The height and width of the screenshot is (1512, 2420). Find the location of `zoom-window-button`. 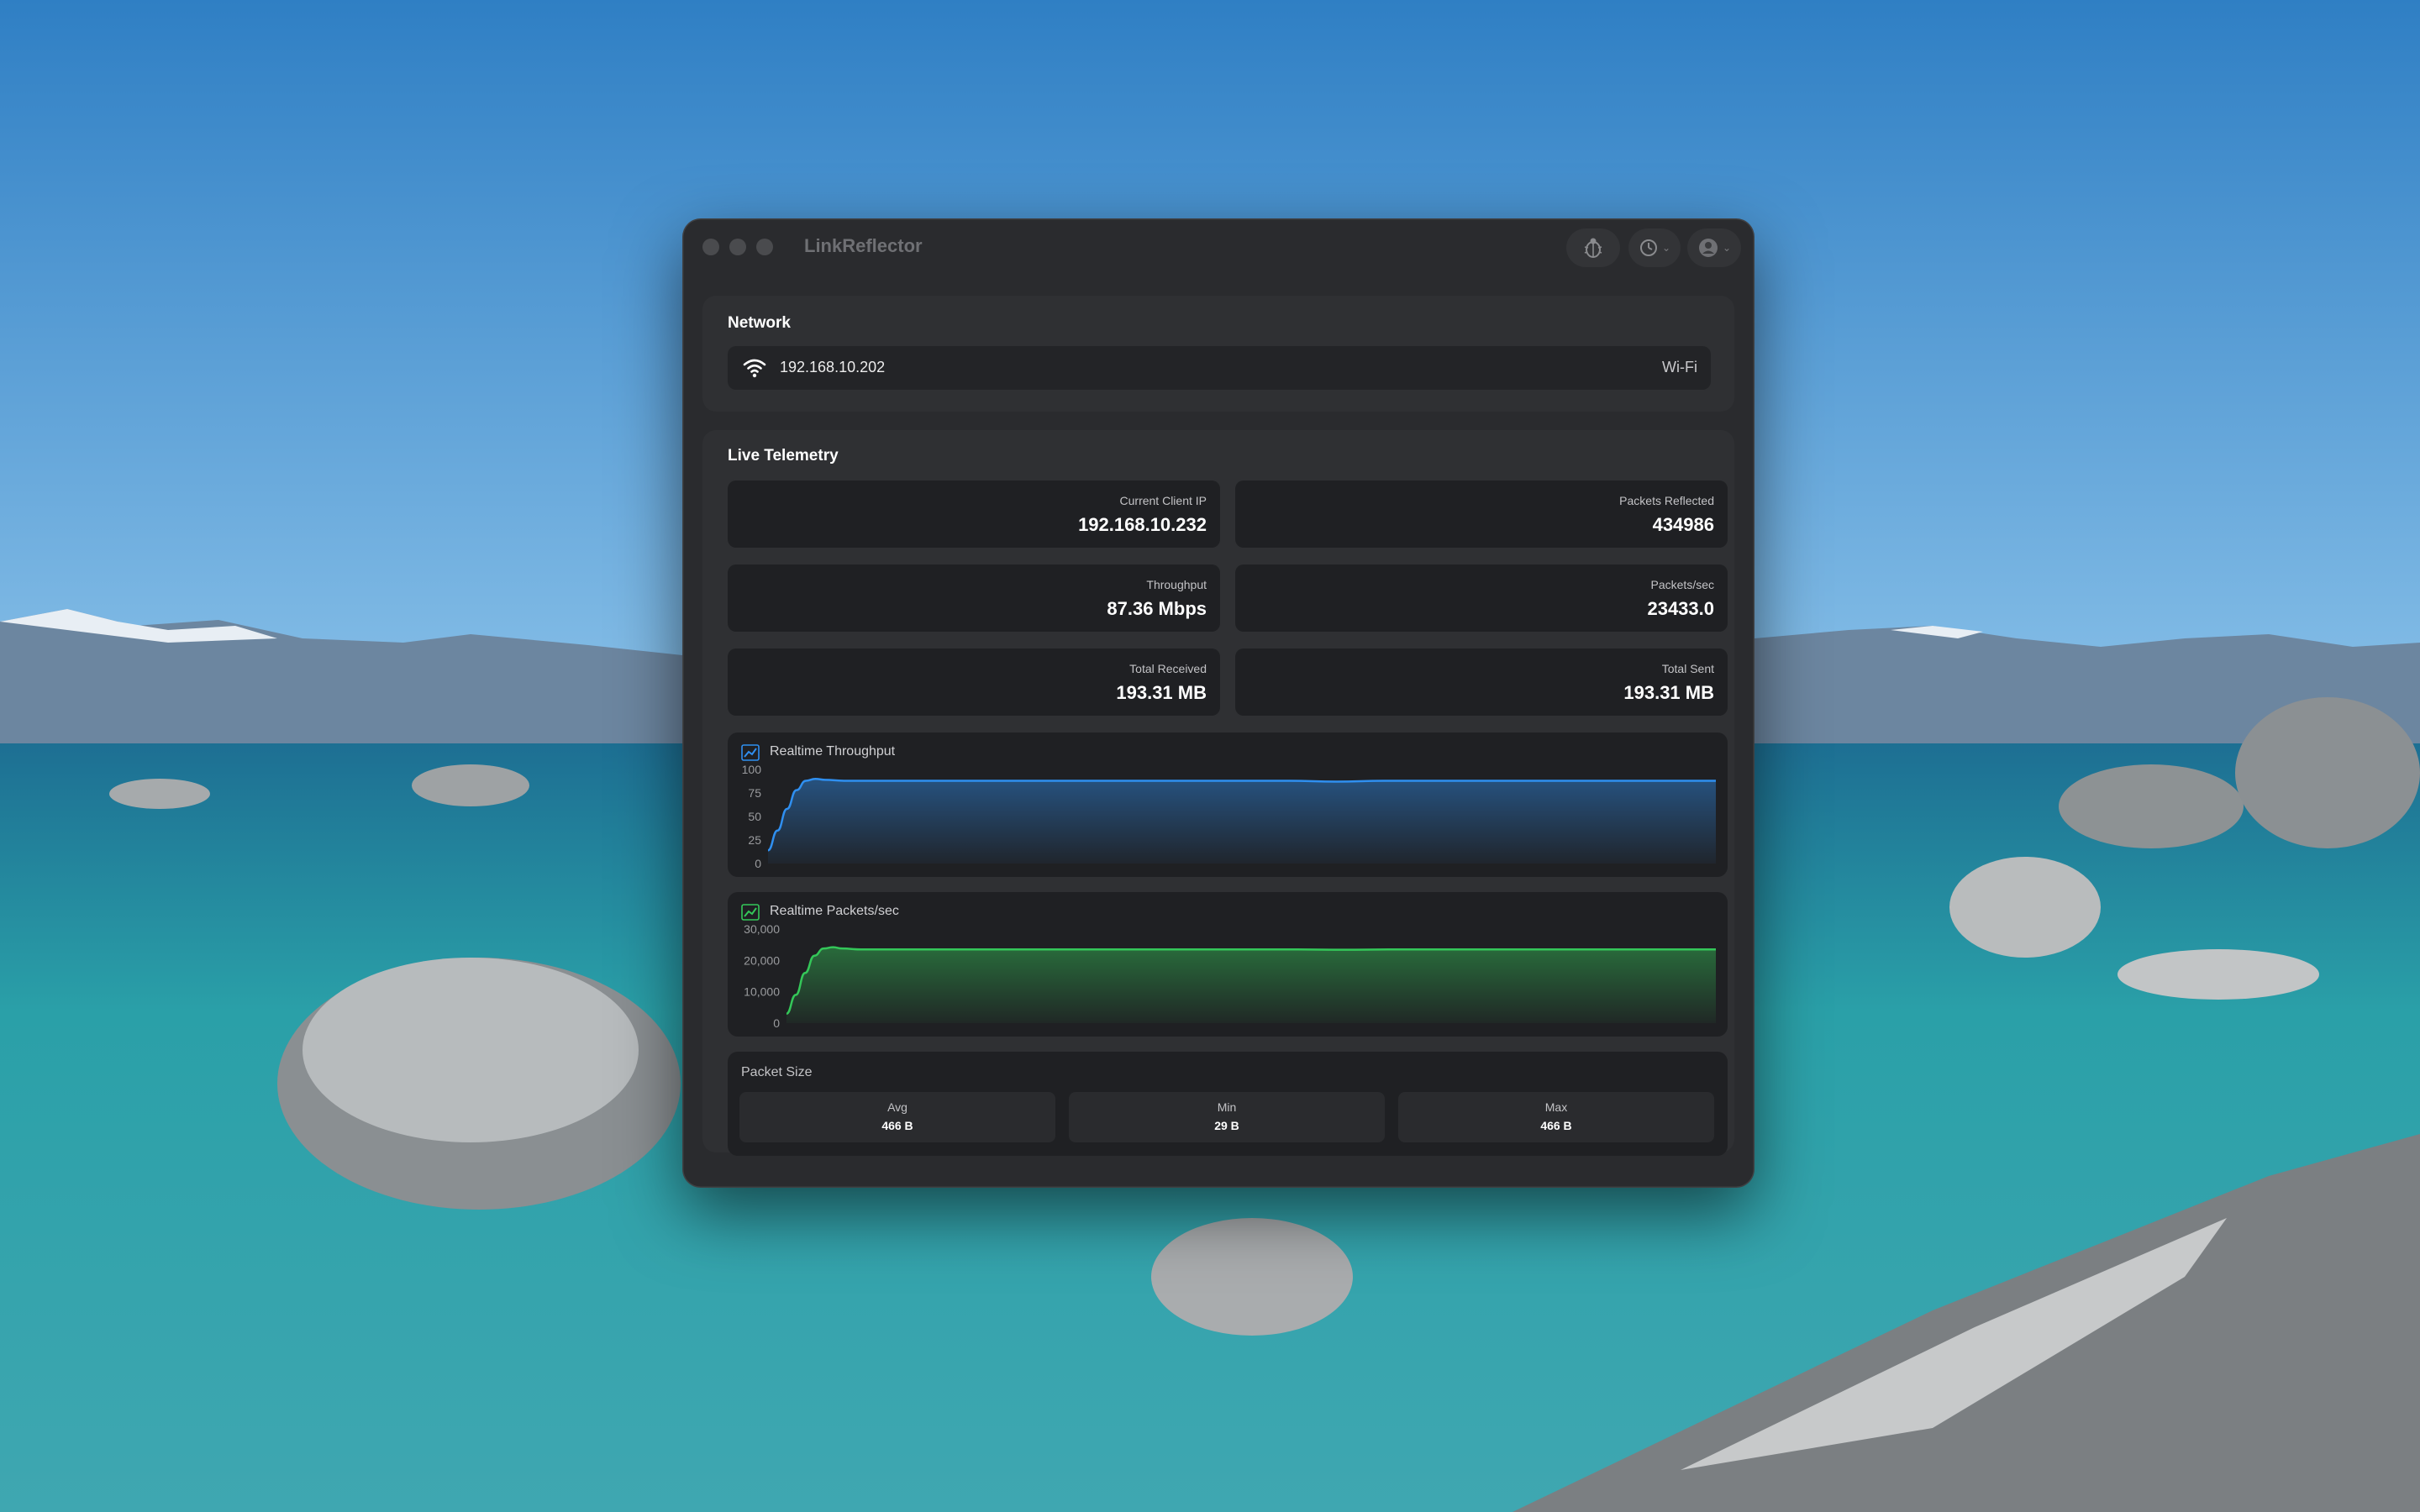

zoom-window-button is located at coordinates (764, 247).